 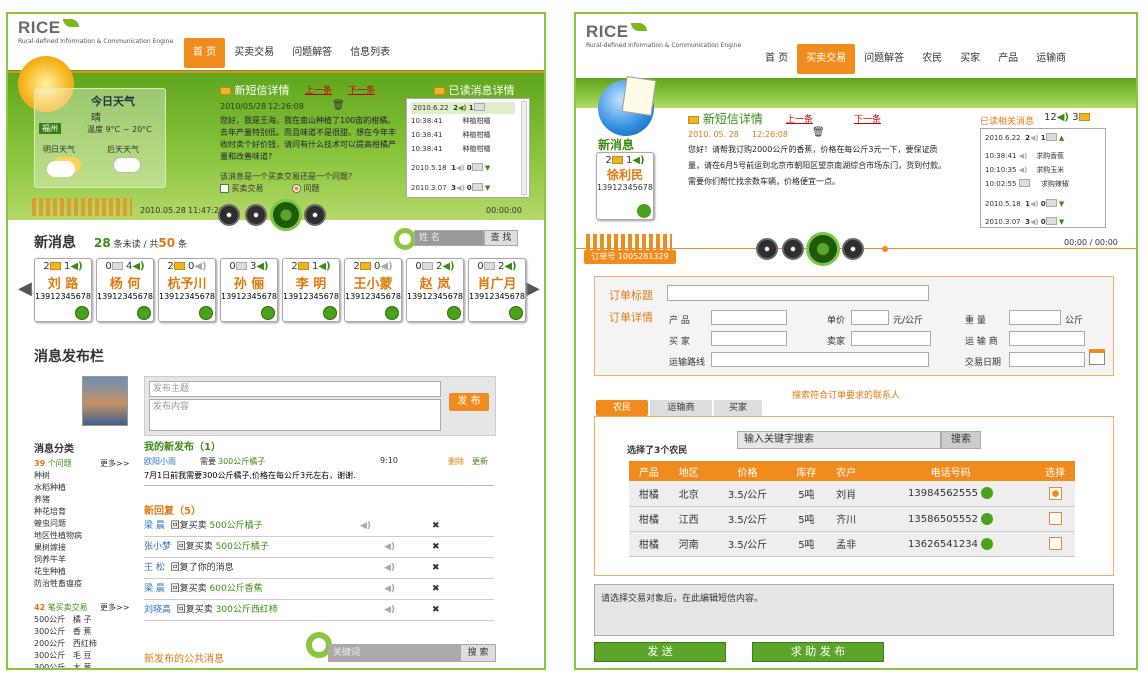 I want to click on trade-item: 200公斤 西红柿, so click(x=65, y=644).